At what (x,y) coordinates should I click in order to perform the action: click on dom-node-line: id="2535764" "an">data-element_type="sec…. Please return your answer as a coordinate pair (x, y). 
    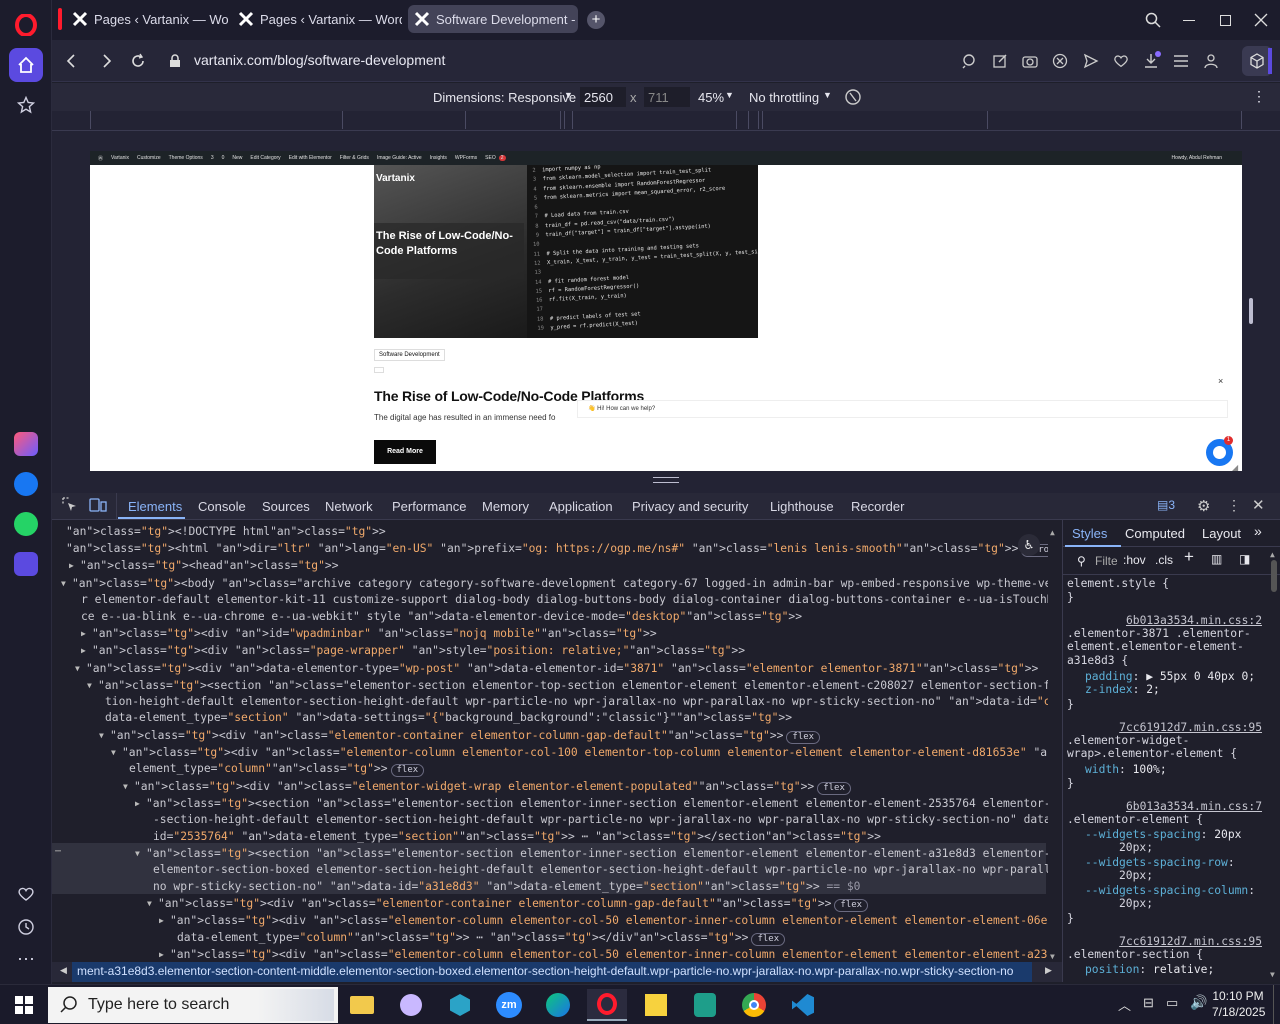
    Looking at the image, I should click on (517, 836).